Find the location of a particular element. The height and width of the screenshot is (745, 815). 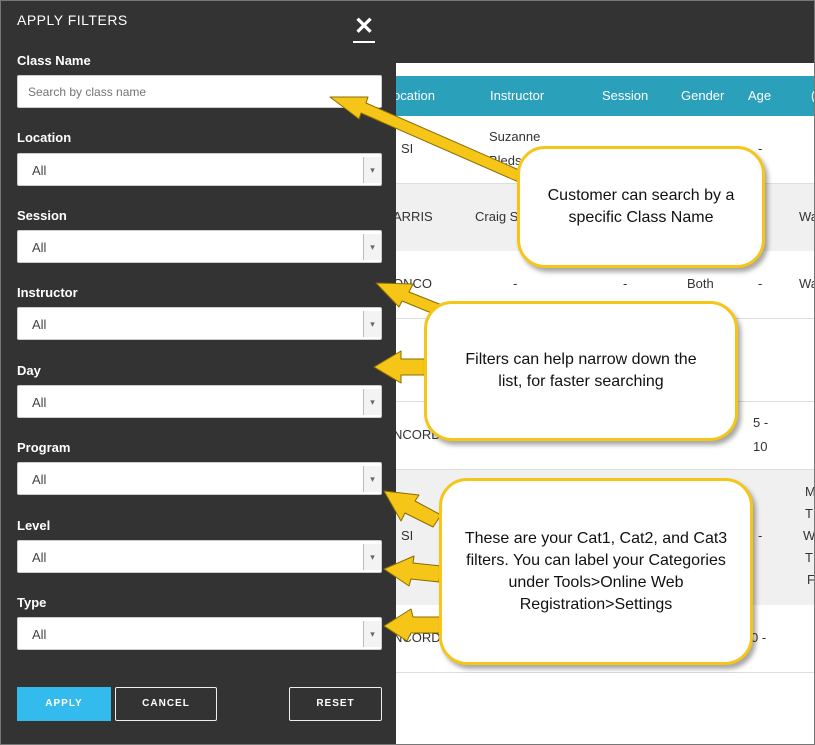

cell-day: W is located at coordinates (809, 535).